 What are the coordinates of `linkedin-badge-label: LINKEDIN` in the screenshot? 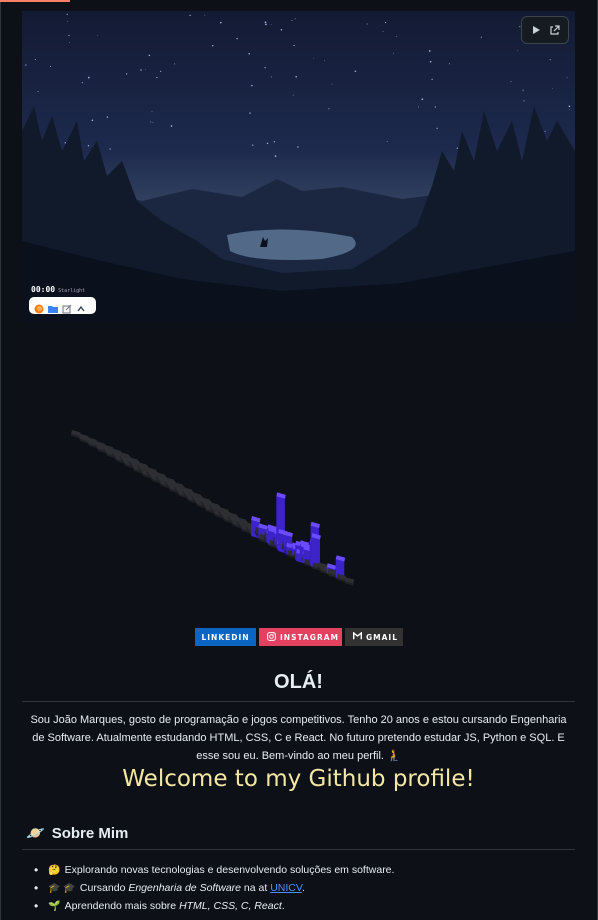 It's located at (225, 637).